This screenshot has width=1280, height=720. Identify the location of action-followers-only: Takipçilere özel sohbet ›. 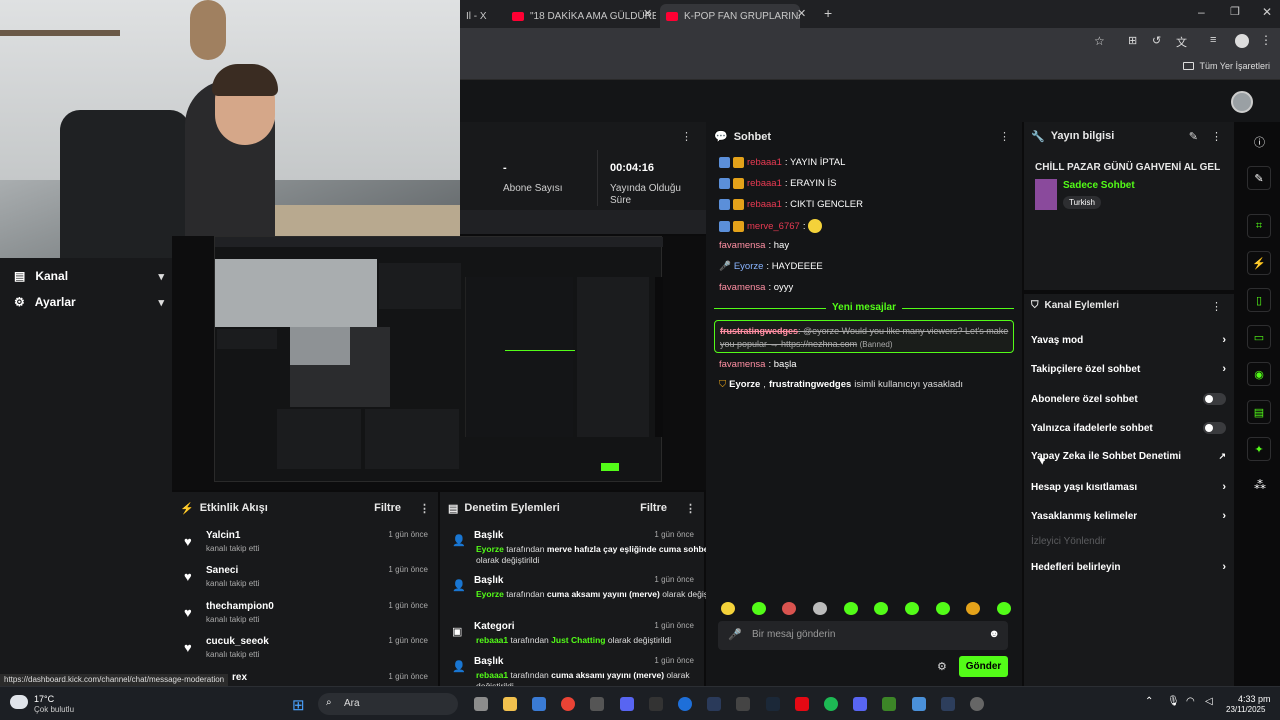
(1128, 369).